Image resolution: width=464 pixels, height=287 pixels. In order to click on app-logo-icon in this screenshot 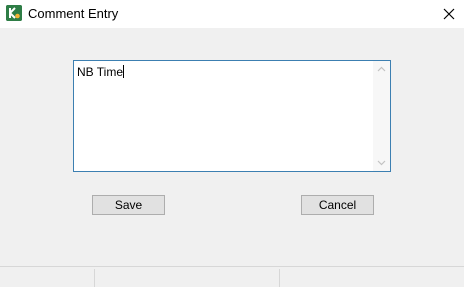, I will do `click(14, 13)`.